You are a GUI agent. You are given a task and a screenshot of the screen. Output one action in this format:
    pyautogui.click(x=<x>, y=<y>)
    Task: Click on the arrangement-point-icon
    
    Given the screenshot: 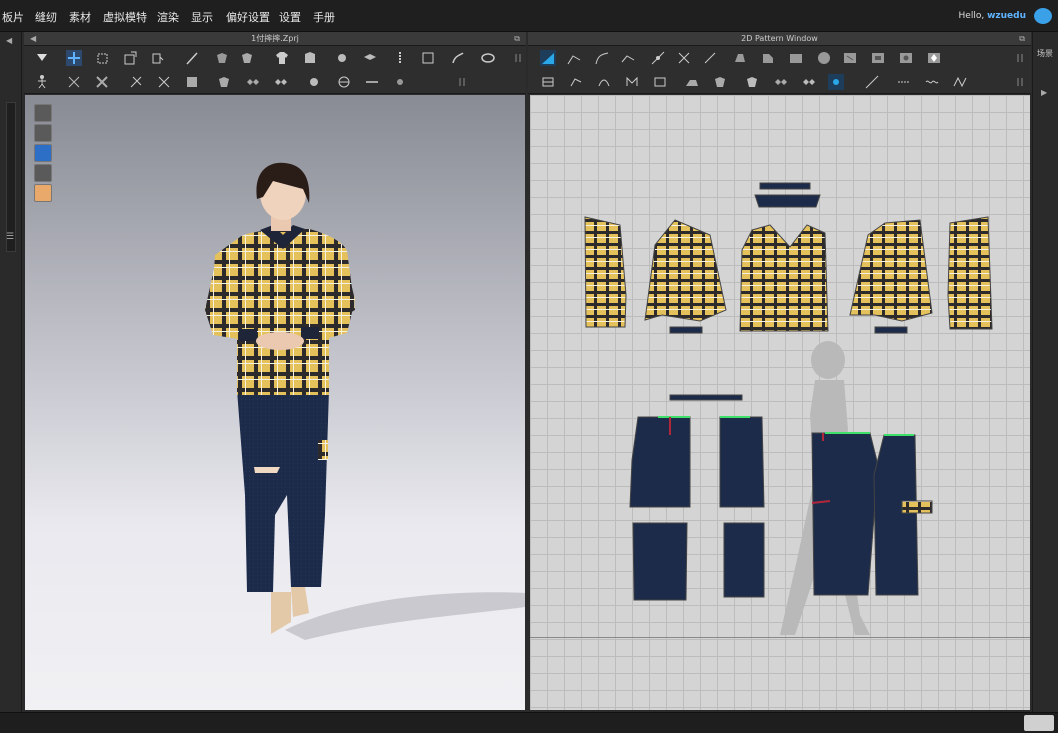 What is the action you would take?
    pyautogui.click(x=74, y=82)
    